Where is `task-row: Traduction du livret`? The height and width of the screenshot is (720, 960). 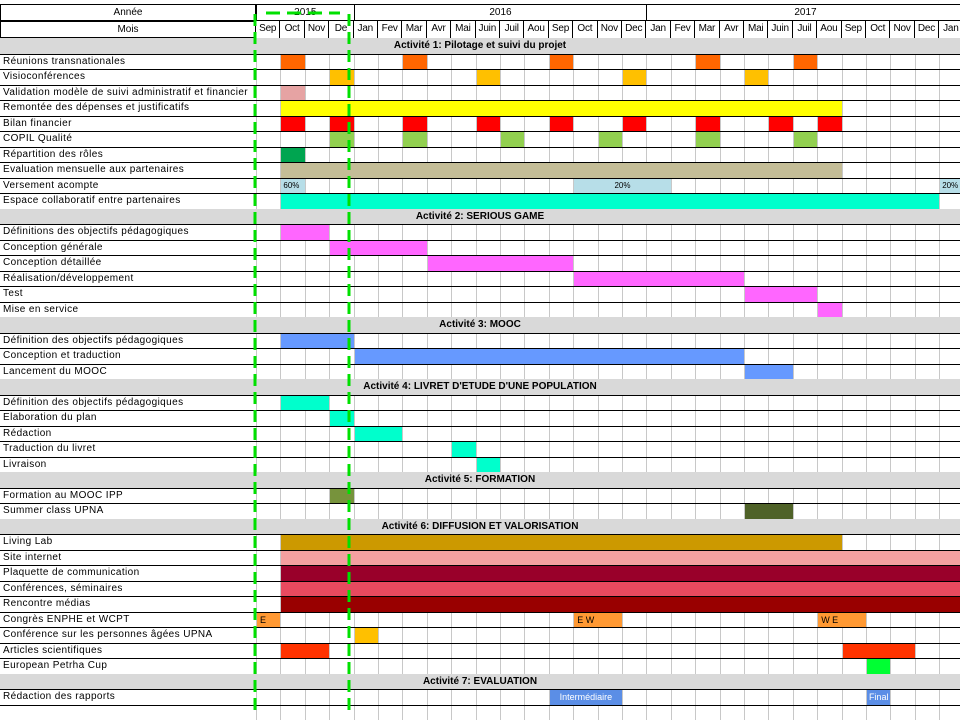
task-row: Traduction du livret is located at coordinates (480, 449).